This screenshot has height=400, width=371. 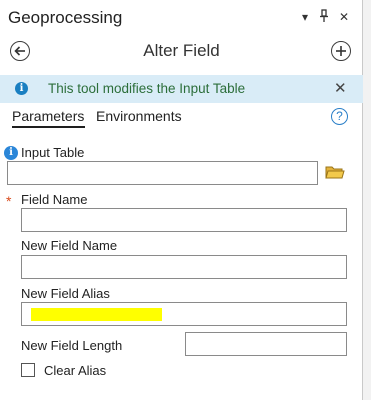 I want to click on tab-environments: Environments, so click(x=139, y=116).